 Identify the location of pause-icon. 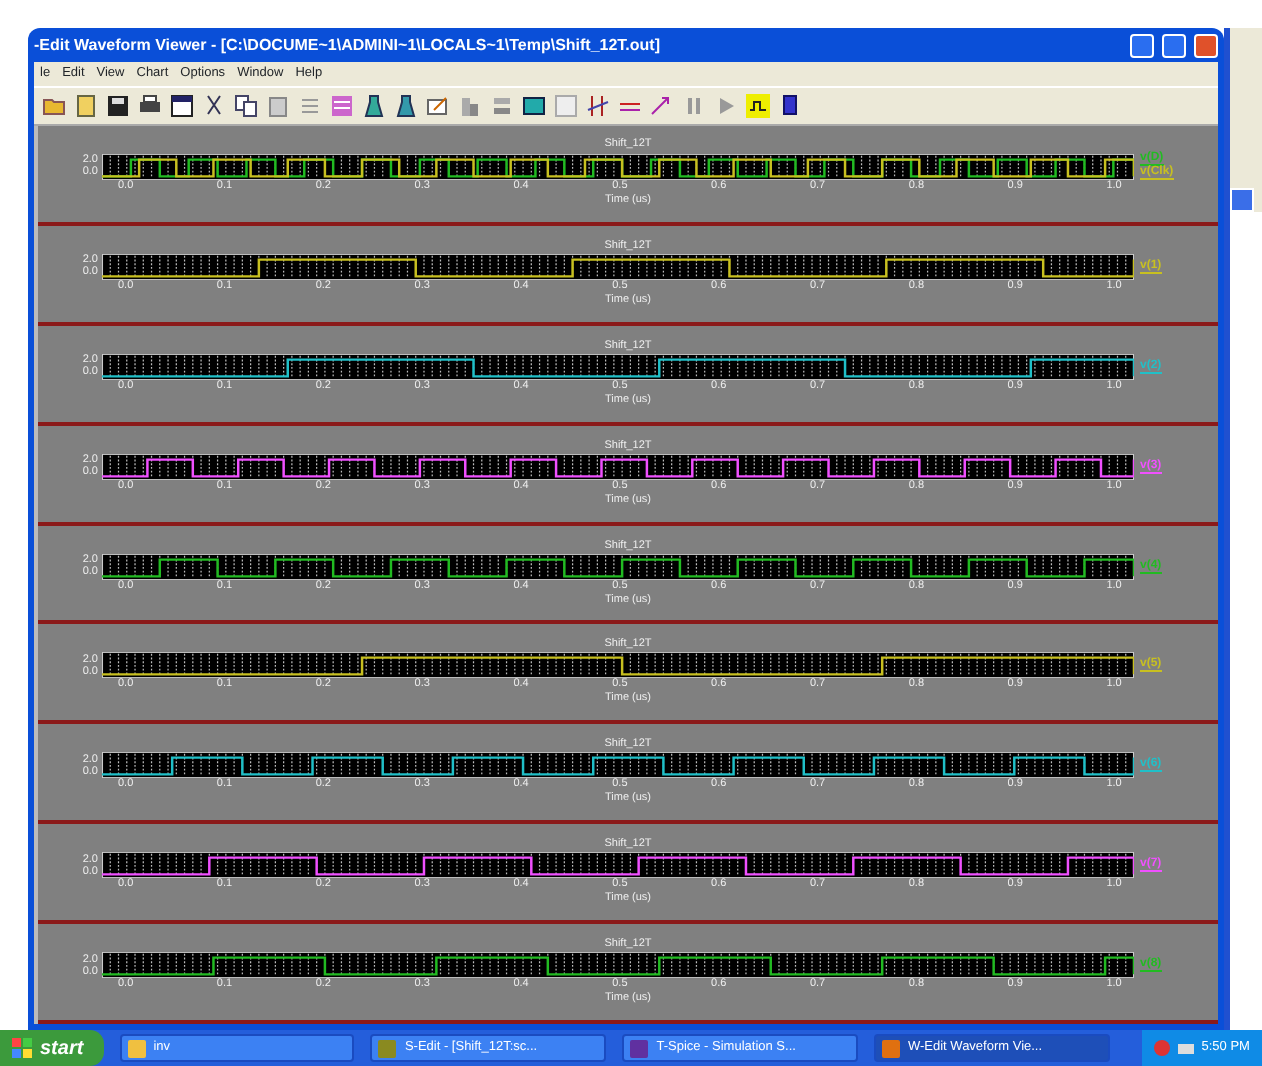
(694, 106).